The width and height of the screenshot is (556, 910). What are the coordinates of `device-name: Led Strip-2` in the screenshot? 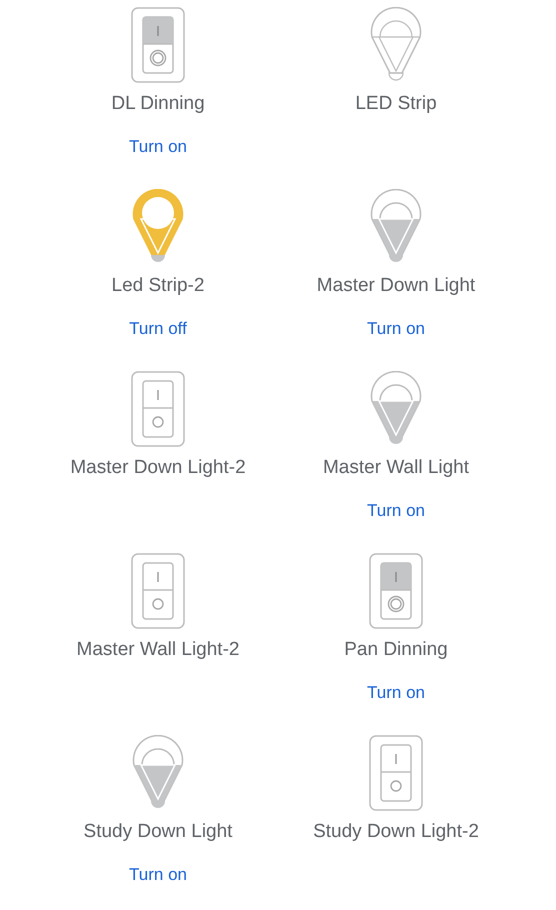 It's located at (158, 286).